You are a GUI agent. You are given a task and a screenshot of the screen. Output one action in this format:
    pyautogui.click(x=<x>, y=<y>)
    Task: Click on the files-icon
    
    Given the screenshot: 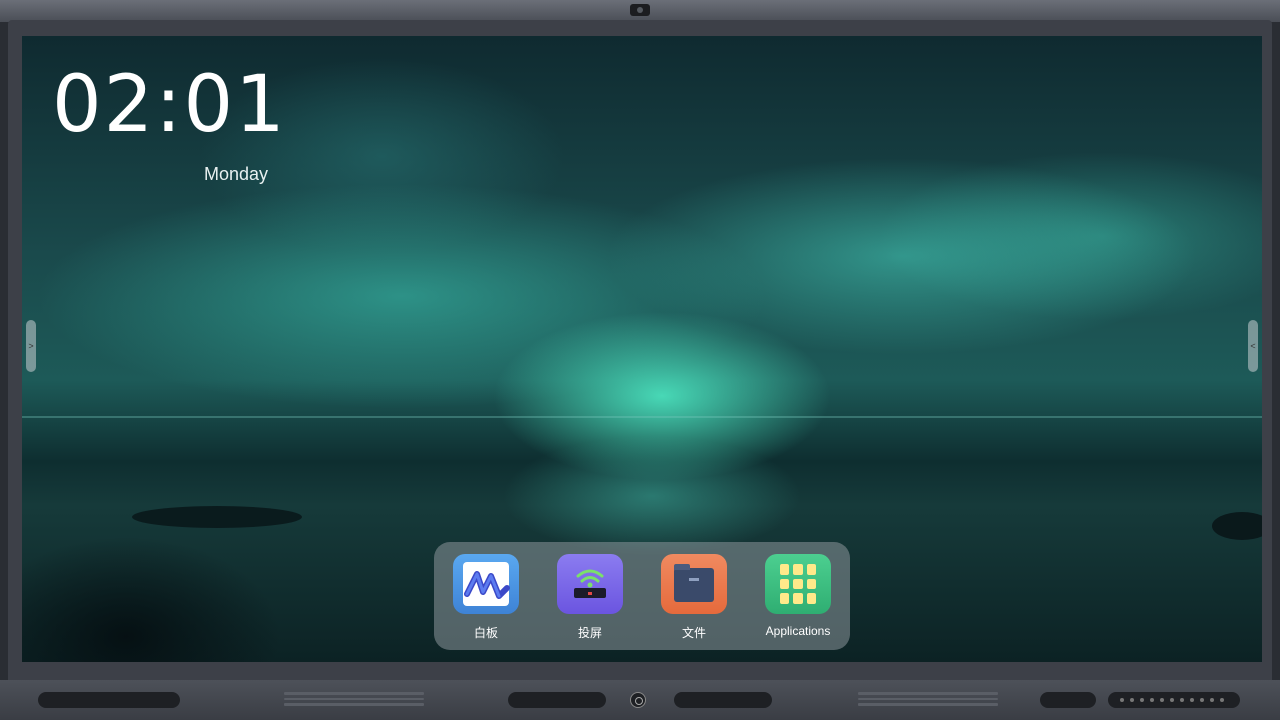 What is the action you would take?
    pyautogui.click(x=694, y=584)
    